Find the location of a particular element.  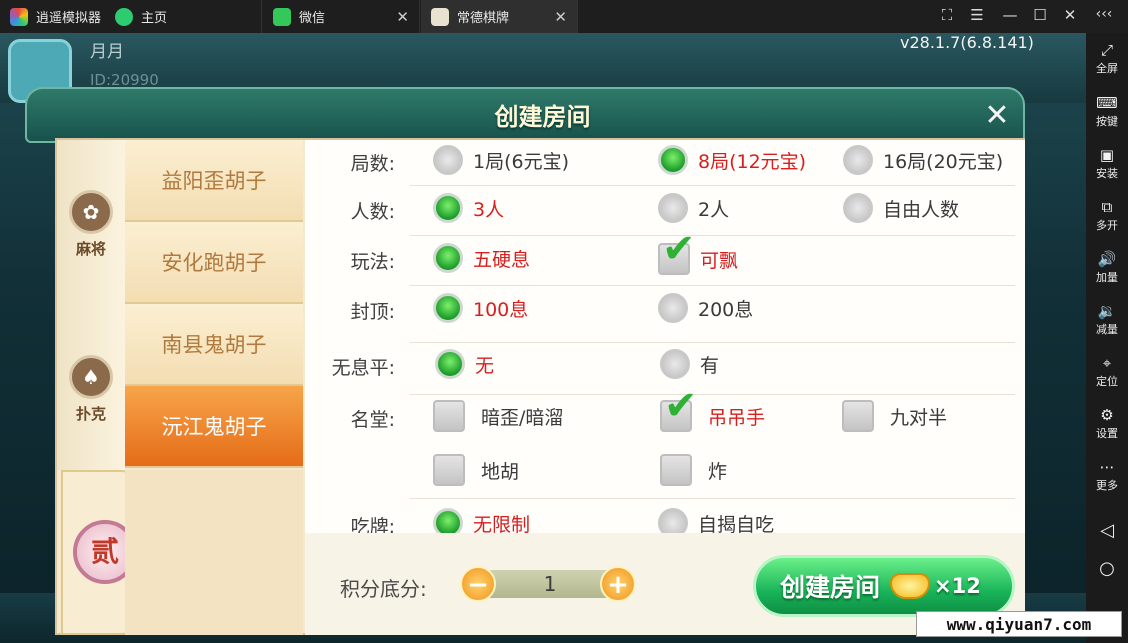

window-close-icon: ✕ is located at coordinates (1070, 15).